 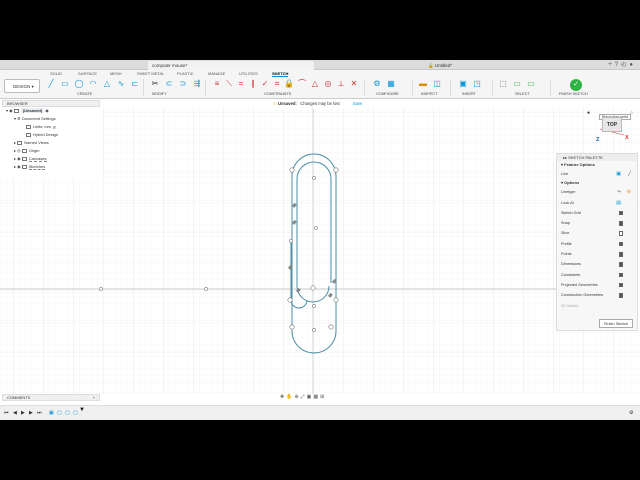 What do you see at coordinates (597, 157) in the screenshot?
I see `sketch-palette-header: ▸▸ SKETCH PALETTE` at bounding box center [597, 157].